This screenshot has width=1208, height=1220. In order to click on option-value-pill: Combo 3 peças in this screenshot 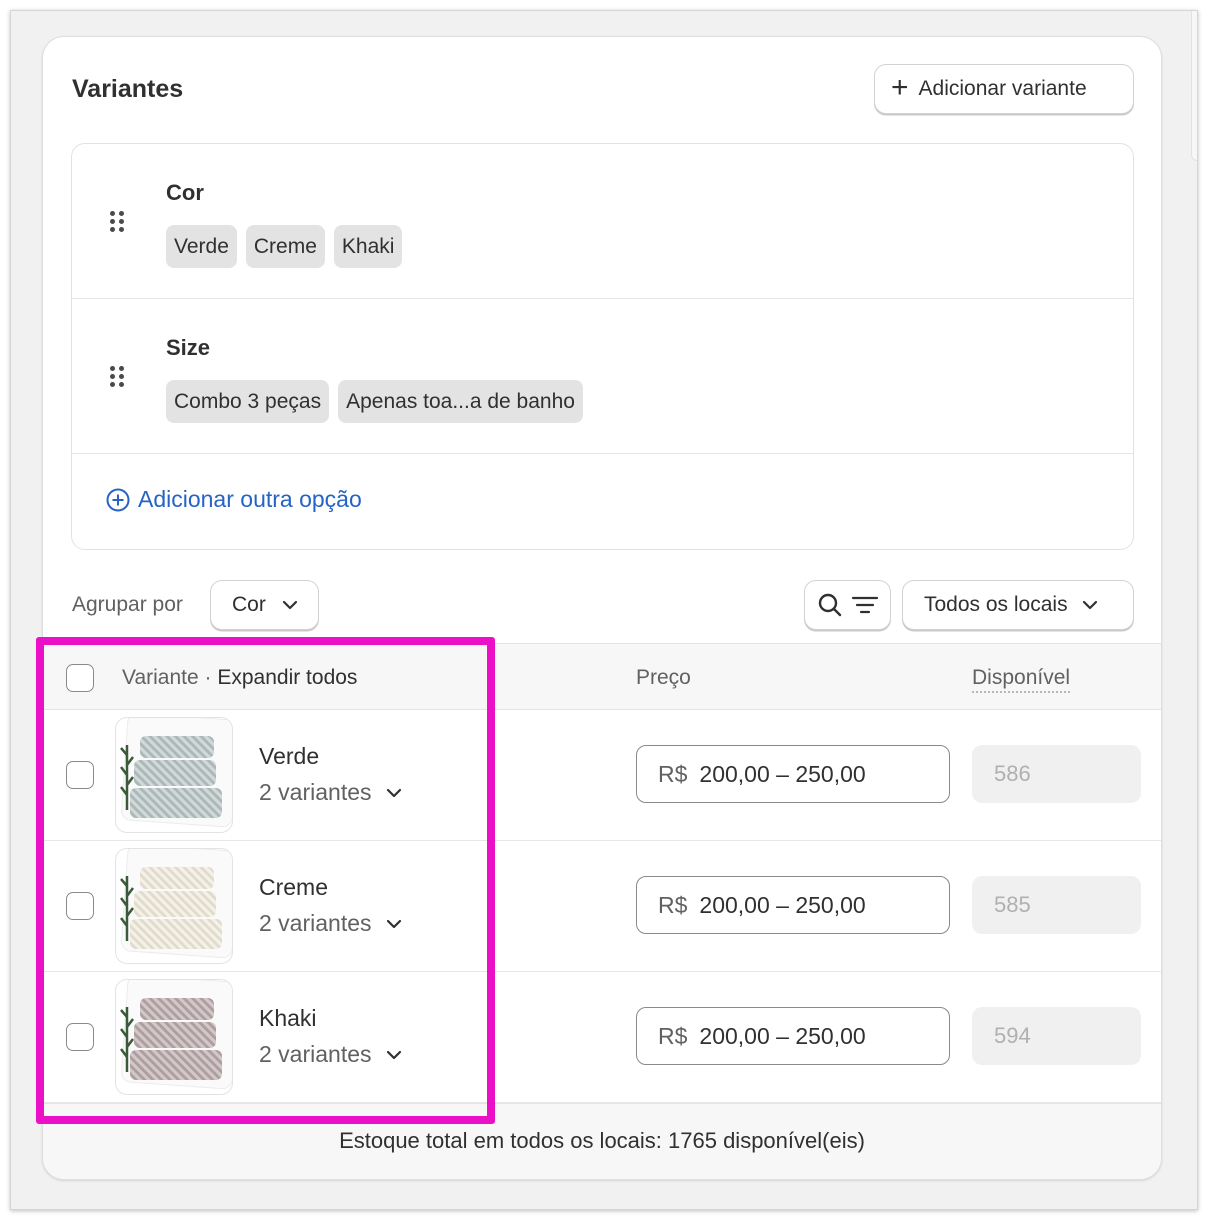, I will do `click(248, 401)`.